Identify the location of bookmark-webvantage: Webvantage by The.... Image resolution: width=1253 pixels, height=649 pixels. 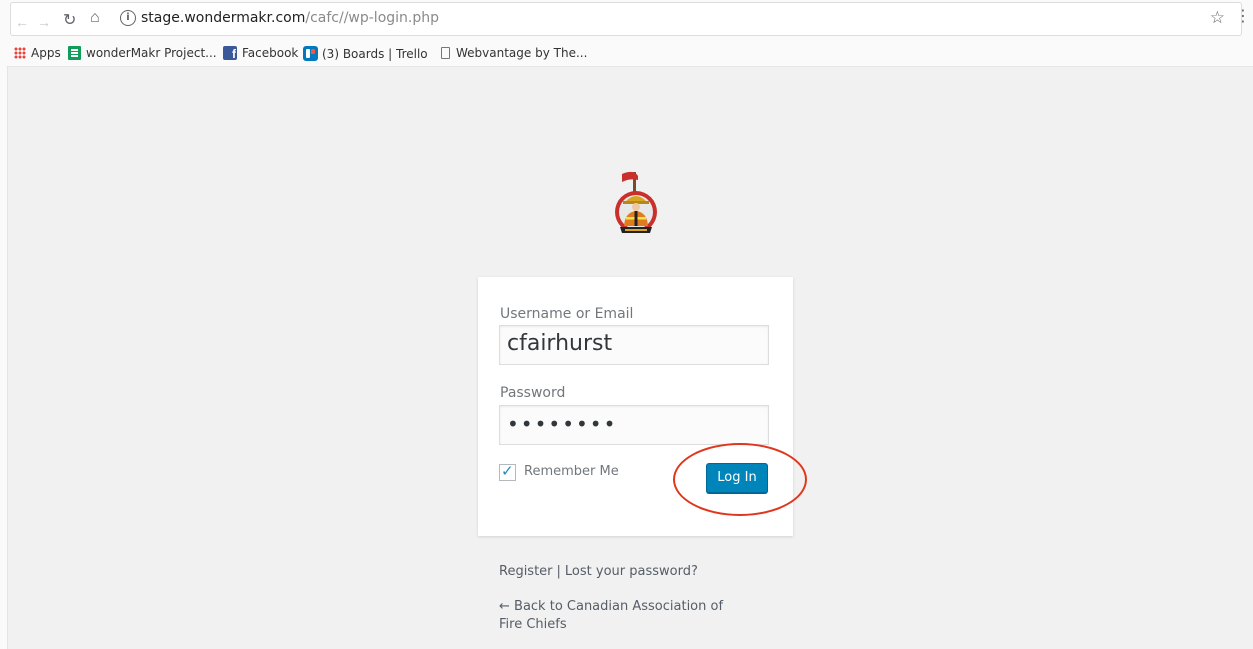
(514, 53).